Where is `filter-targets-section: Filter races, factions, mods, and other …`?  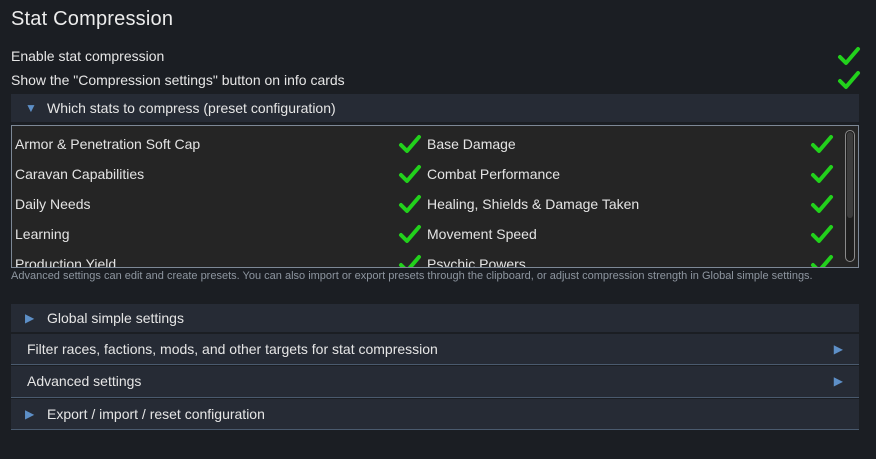 filter-targets-section: Filter races, factions, mods, and other … is located at coordinates (435, 349).